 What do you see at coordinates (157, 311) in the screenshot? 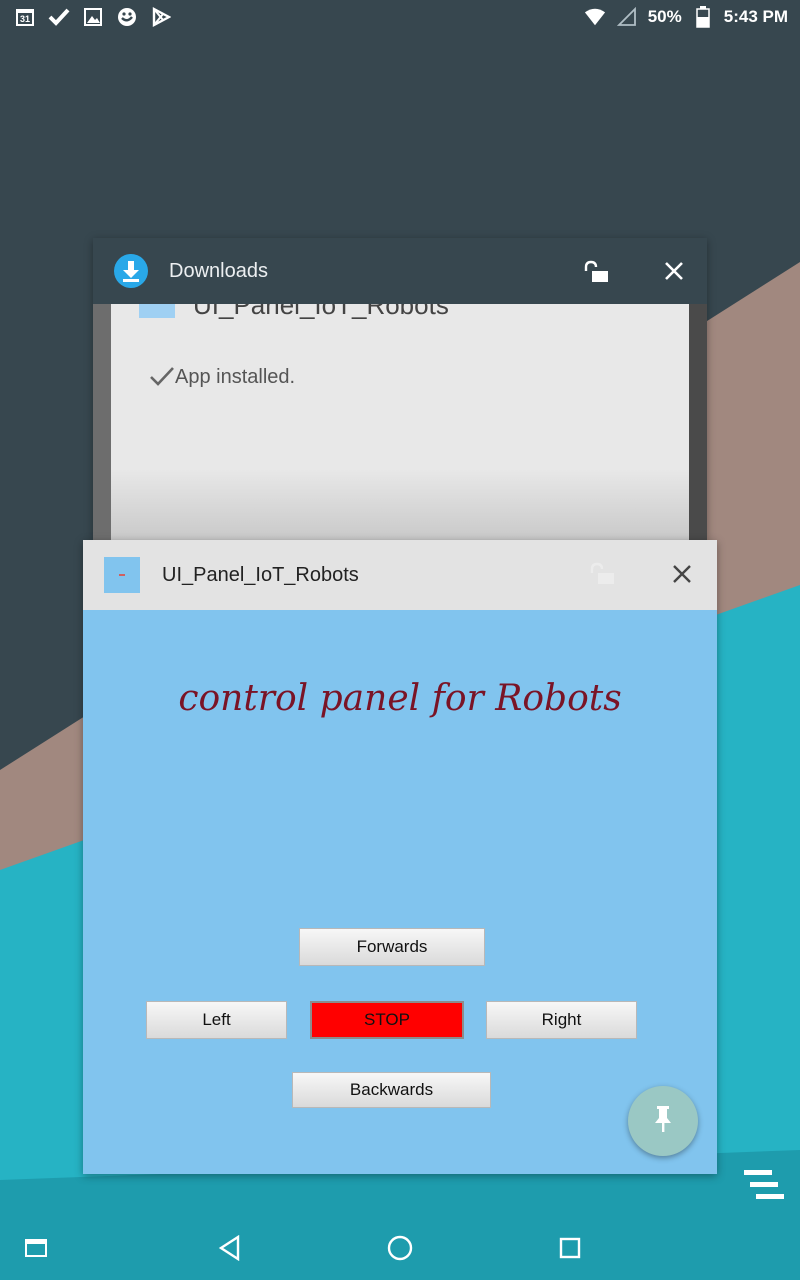
I see `folder-icon` at bounding box center [157, 311].